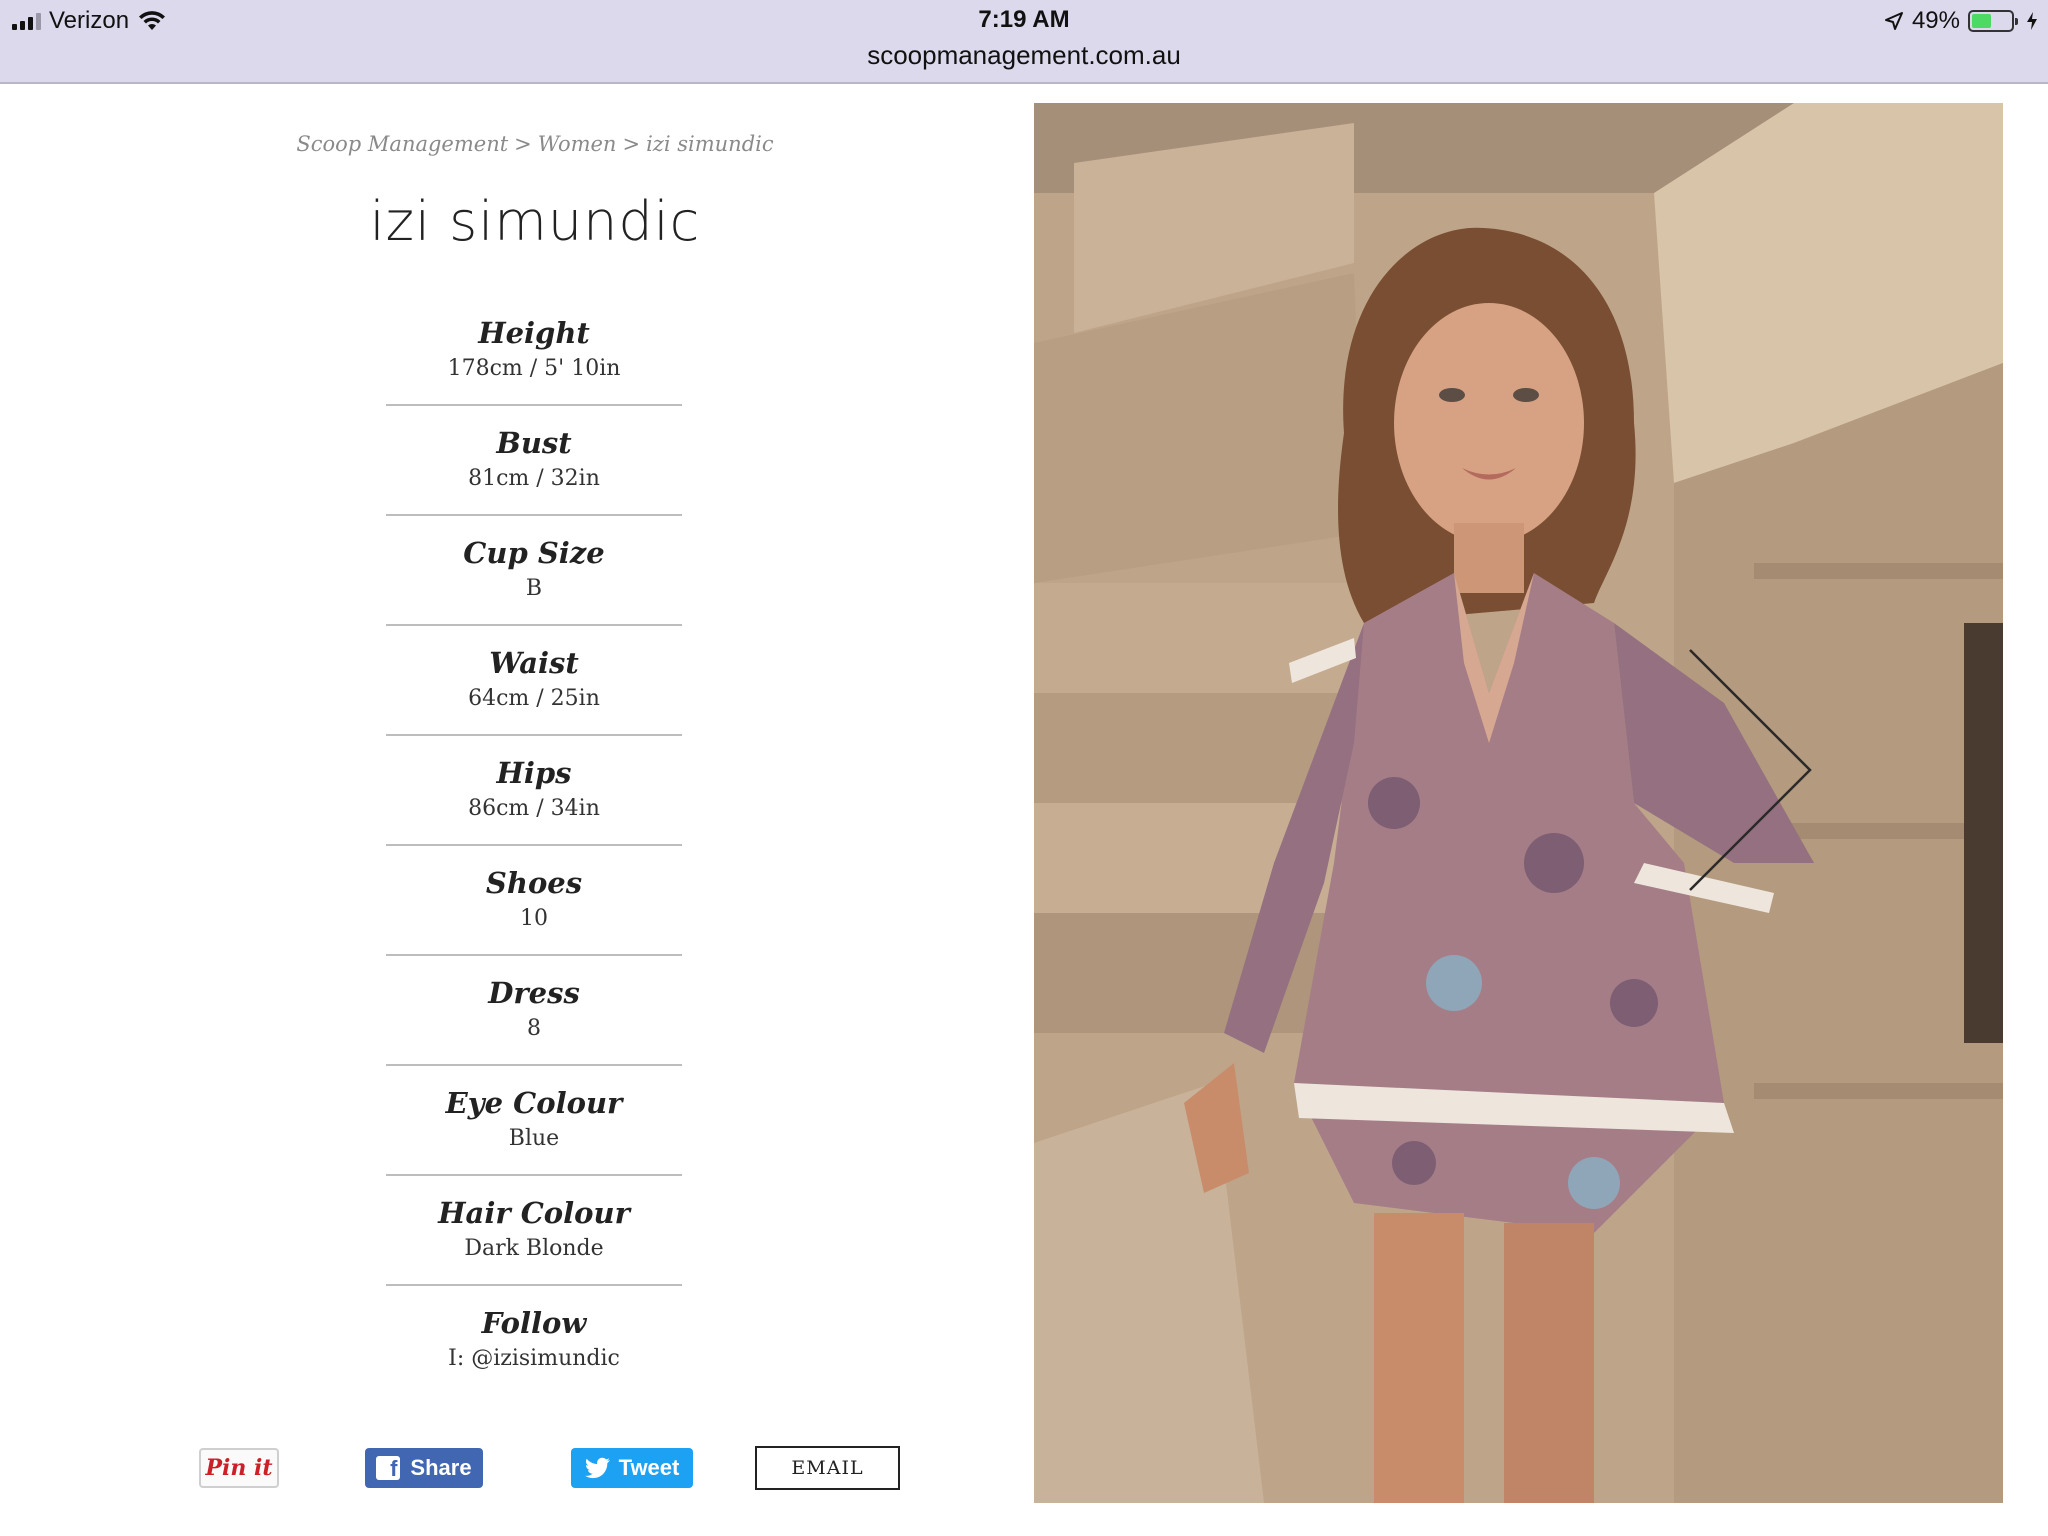 The height and width of the screenshot is (1536, 2048). I want to click on stat-value: 8, so click(534, 1028).